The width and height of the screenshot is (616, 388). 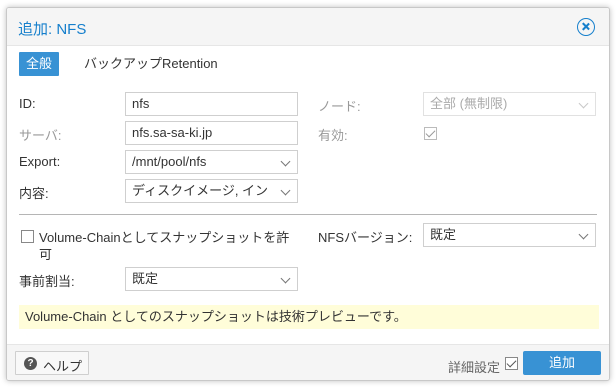 What do you see at coordinates (509, 104) in the screenshot?
I see `node-combobox: 全部 (無制限)` at bounding box center [509, 104].